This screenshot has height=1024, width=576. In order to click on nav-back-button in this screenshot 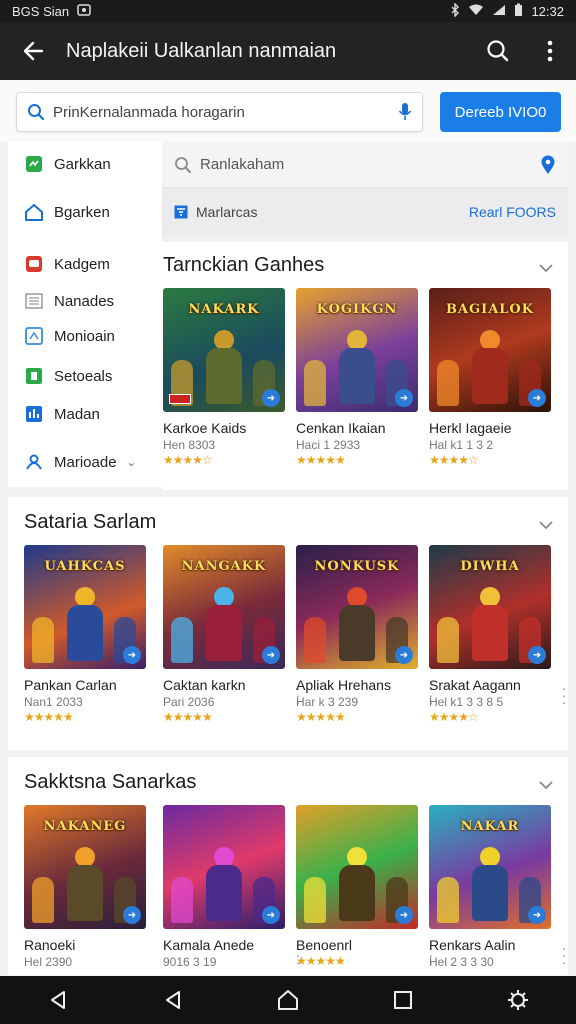, I will do `click(58, 1000)`.